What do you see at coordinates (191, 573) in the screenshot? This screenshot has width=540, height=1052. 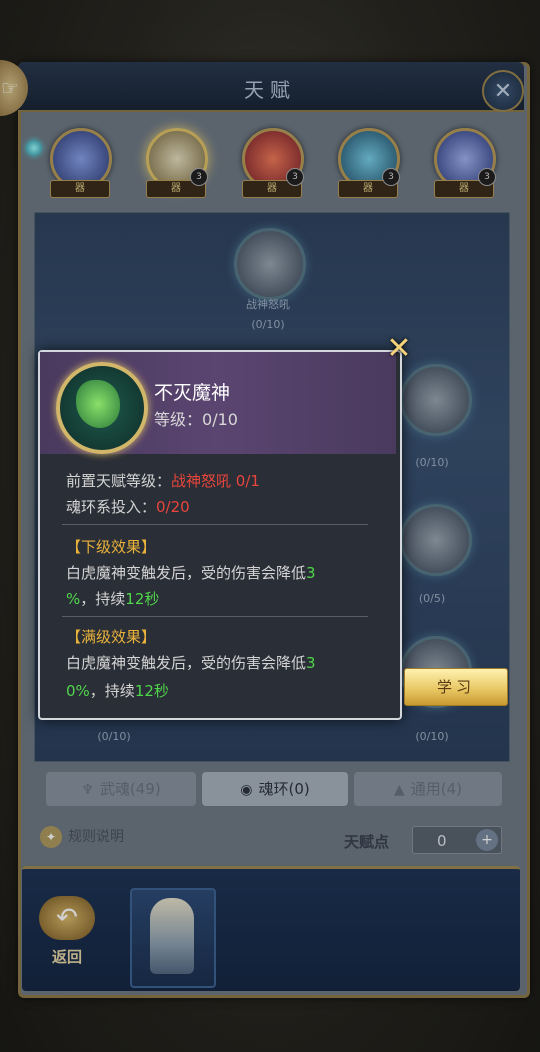 I see `next-effect-line1: 白虎魔神变触发后，受的伤害会降低3` at bounding box center [191, 573].